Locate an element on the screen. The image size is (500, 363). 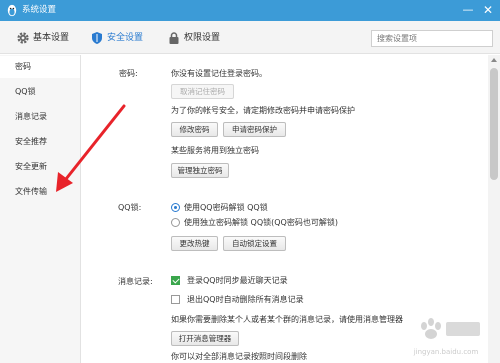
cancel-remember-password-button: 取消记住密码 is located at coordinates (202, 91).